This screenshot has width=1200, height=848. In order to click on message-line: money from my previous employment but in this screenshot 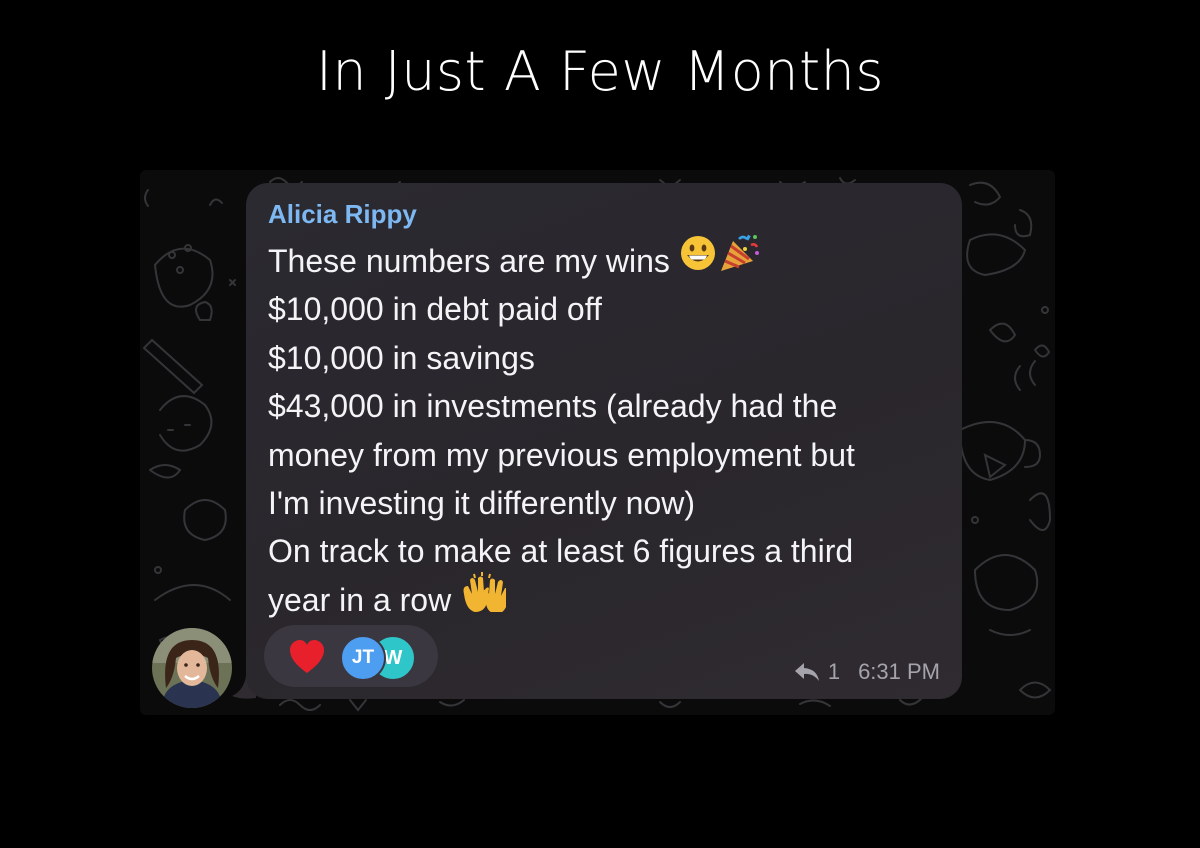, I will do `click(561, 454)`.